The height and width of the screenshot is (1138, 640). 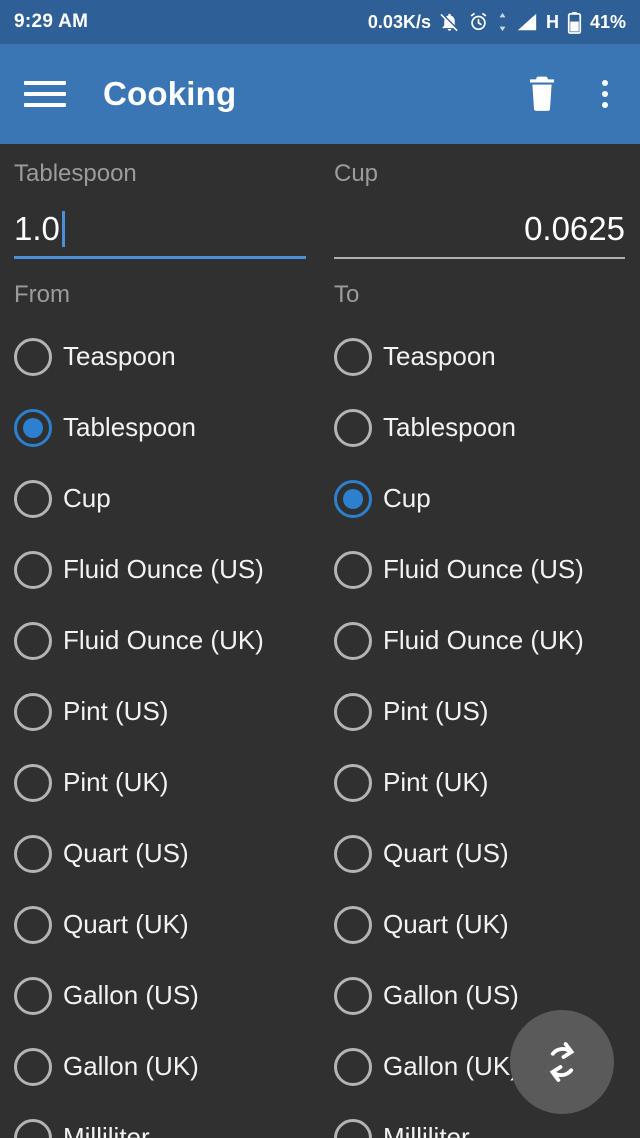 What do you see at coordinates (63, 229) in the screenshot?
I see `text-cursor` at bounding box center [63, 229].